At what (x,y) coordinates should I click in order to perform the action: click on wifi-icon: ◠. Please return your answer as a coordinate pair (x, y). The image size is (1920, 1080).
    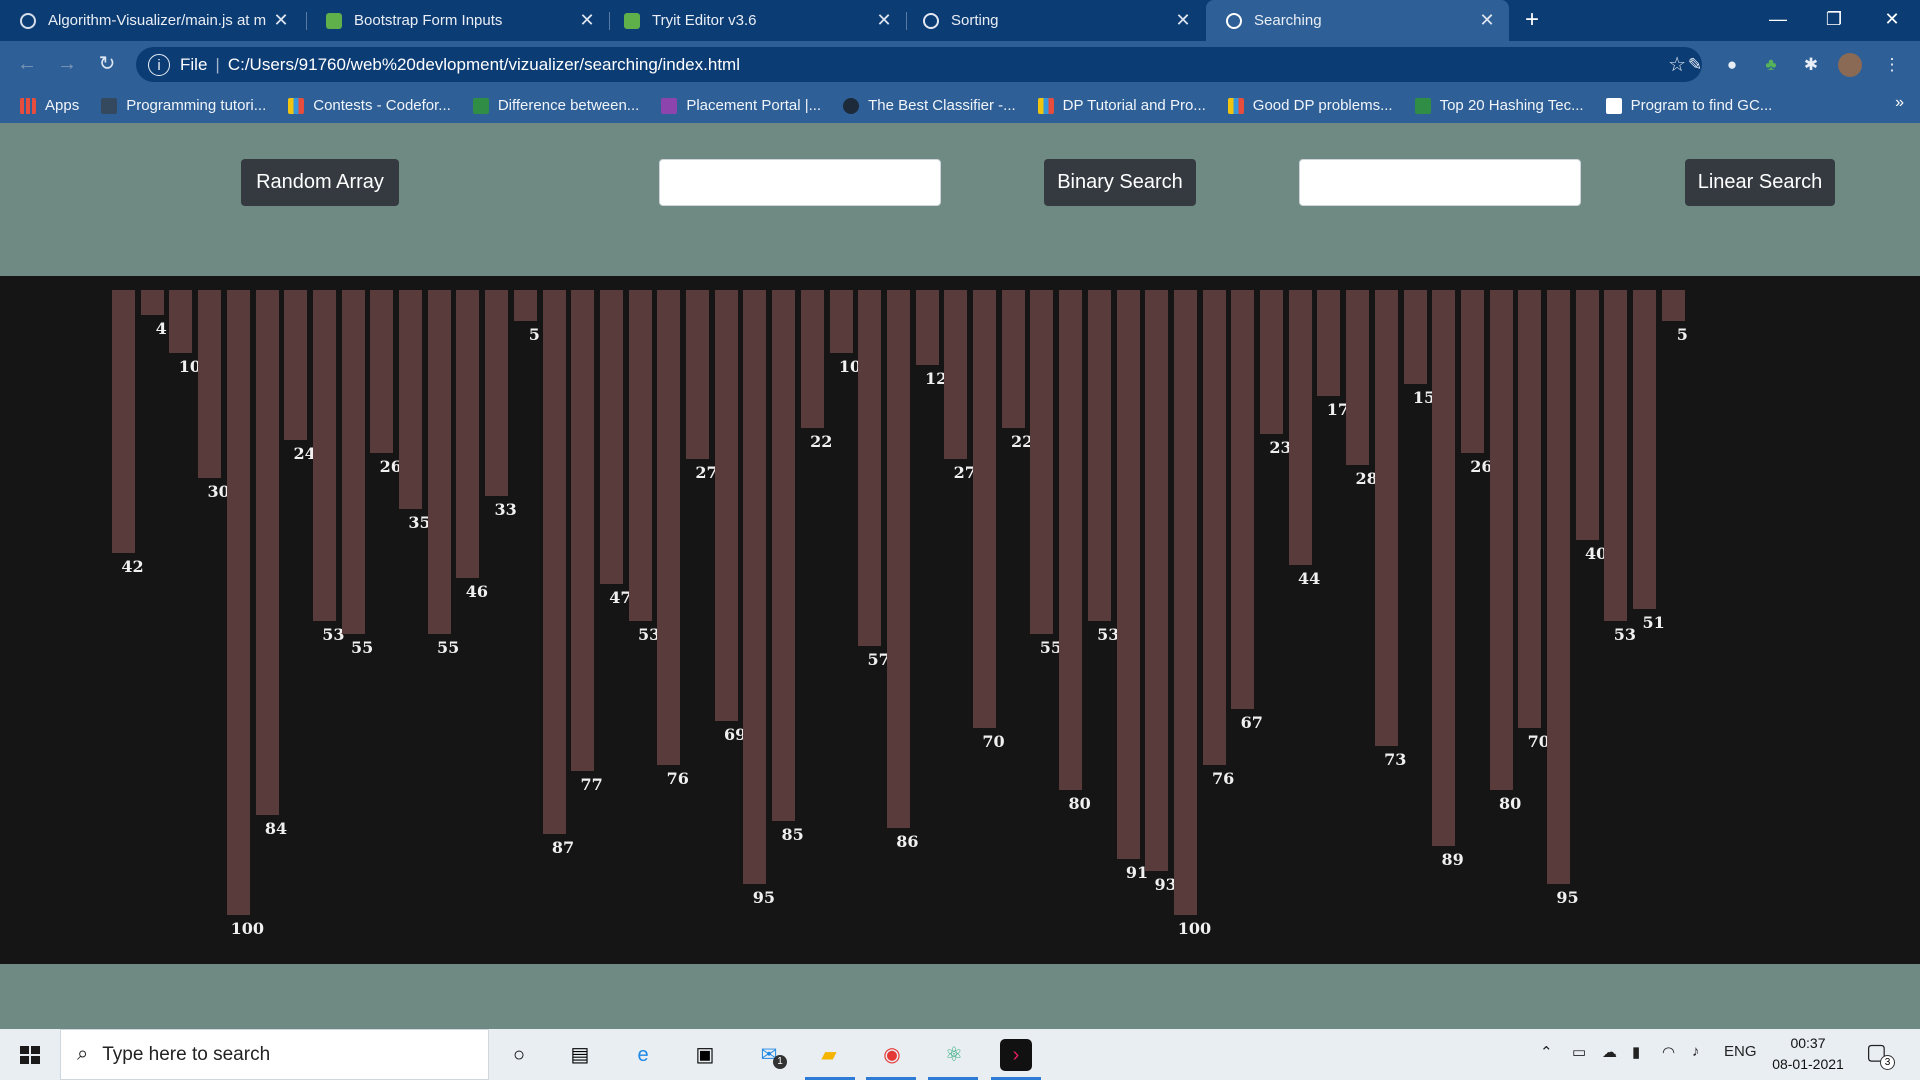
    Looking at the image, I should click on (1668, 1052).